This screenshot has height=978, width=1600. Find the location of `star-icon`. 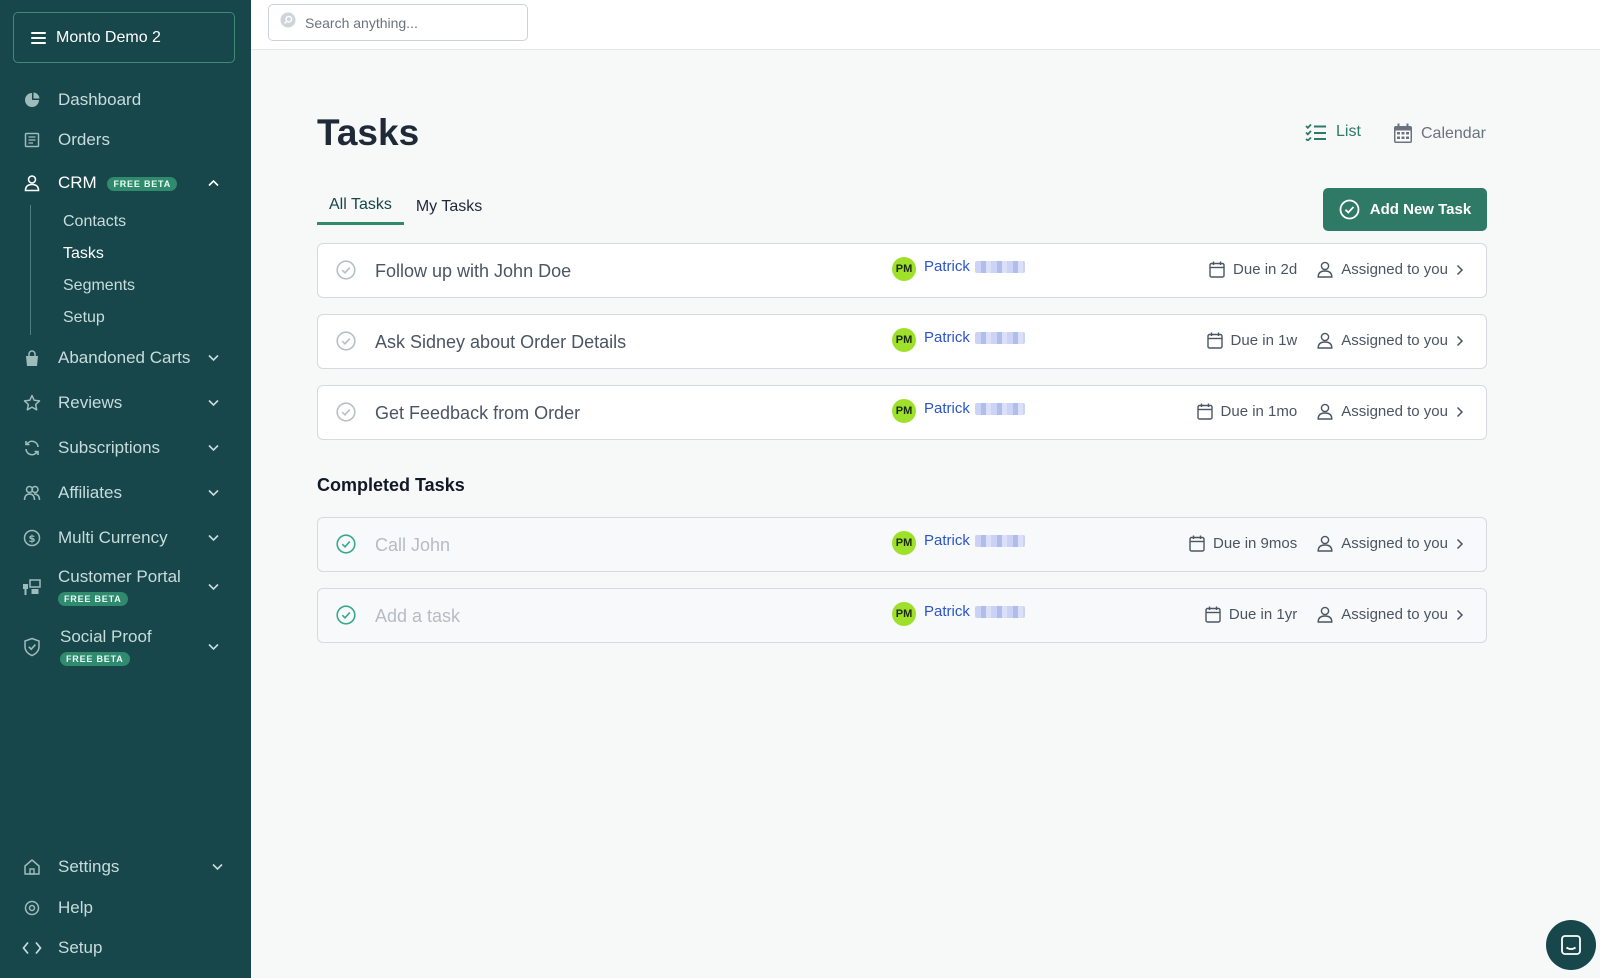

star-icon is located at coordinates (32, 403).